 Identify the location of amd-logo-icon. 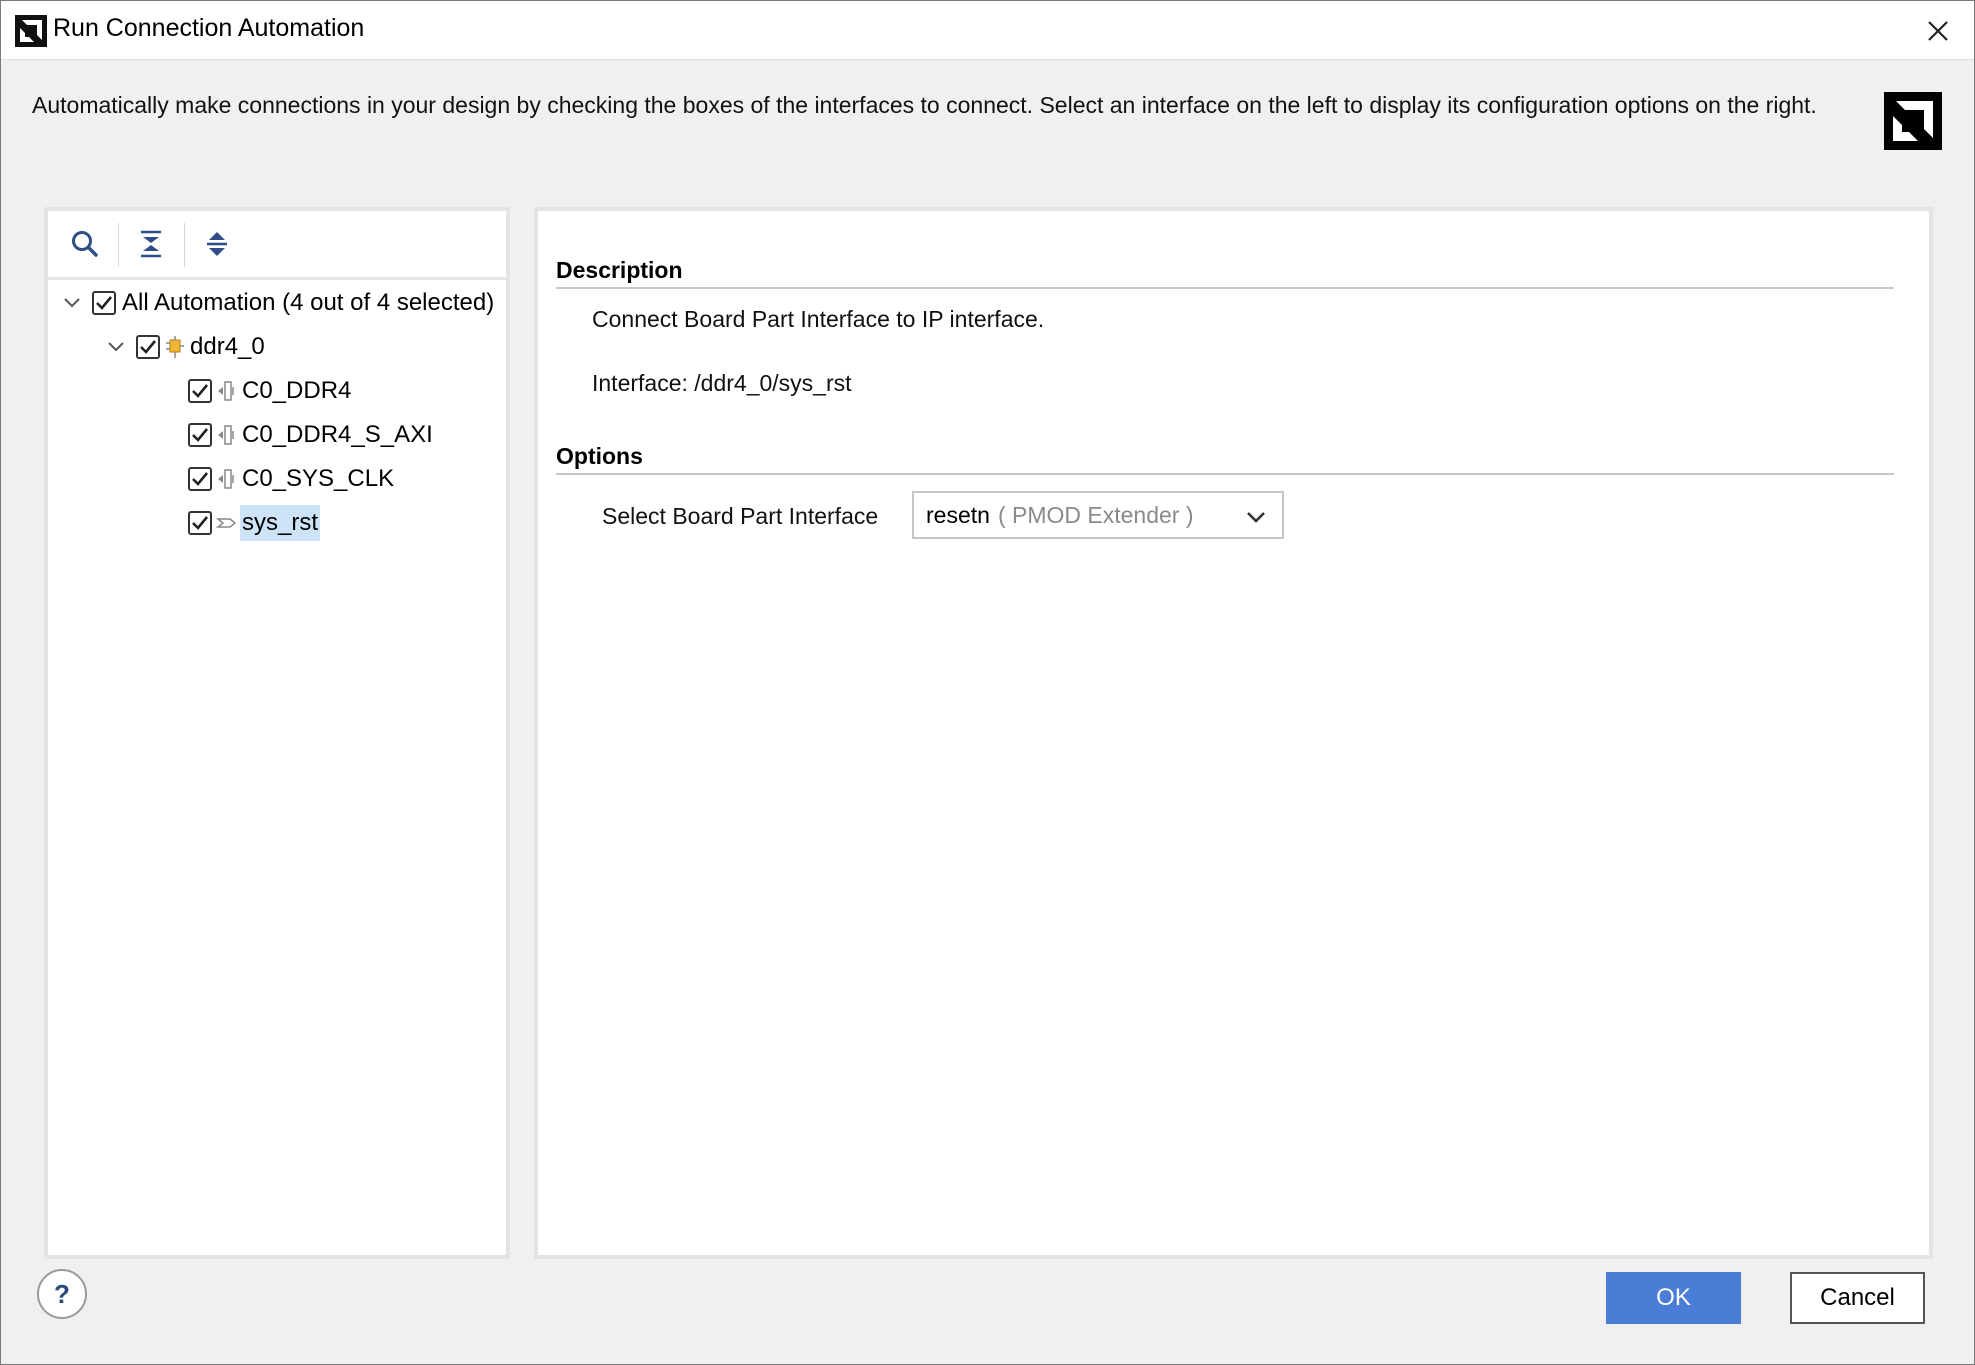
(31, 31).